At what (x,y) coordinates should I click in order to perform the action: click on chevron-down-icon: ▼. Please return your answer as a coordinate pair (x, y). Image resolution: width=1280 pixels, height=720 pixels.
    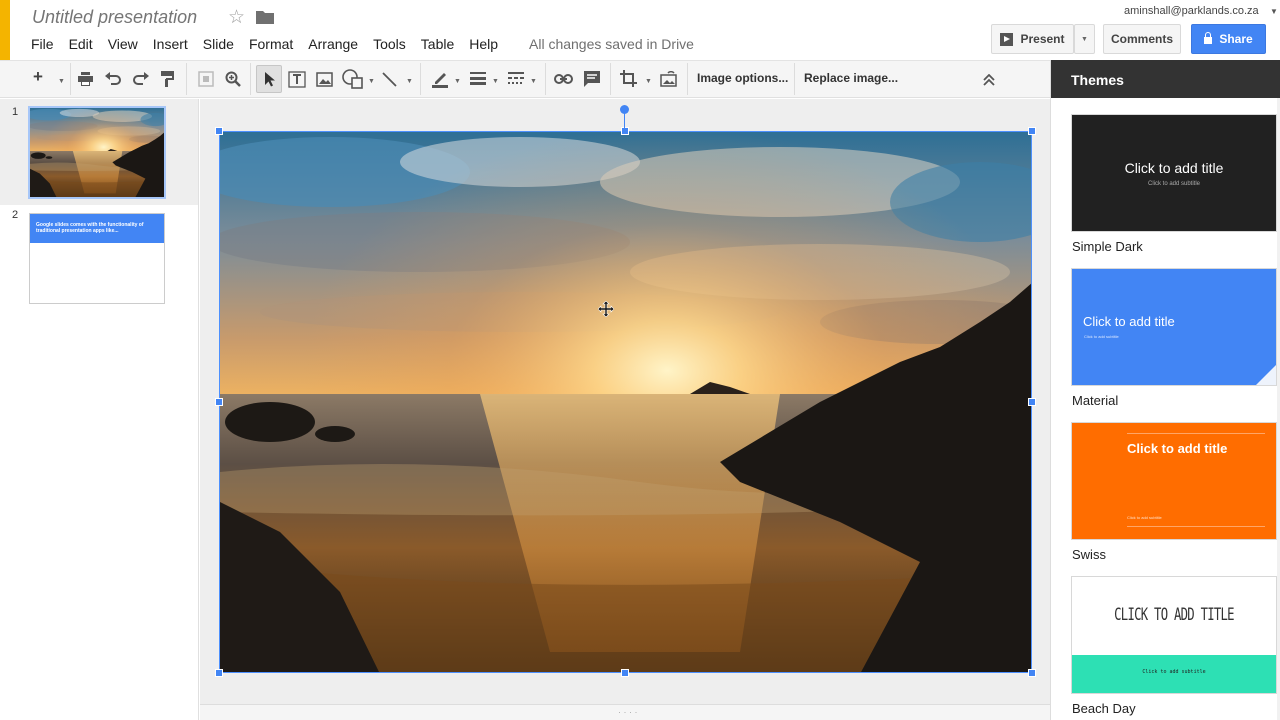
    Looking at the image, I should click on (1084, 39).